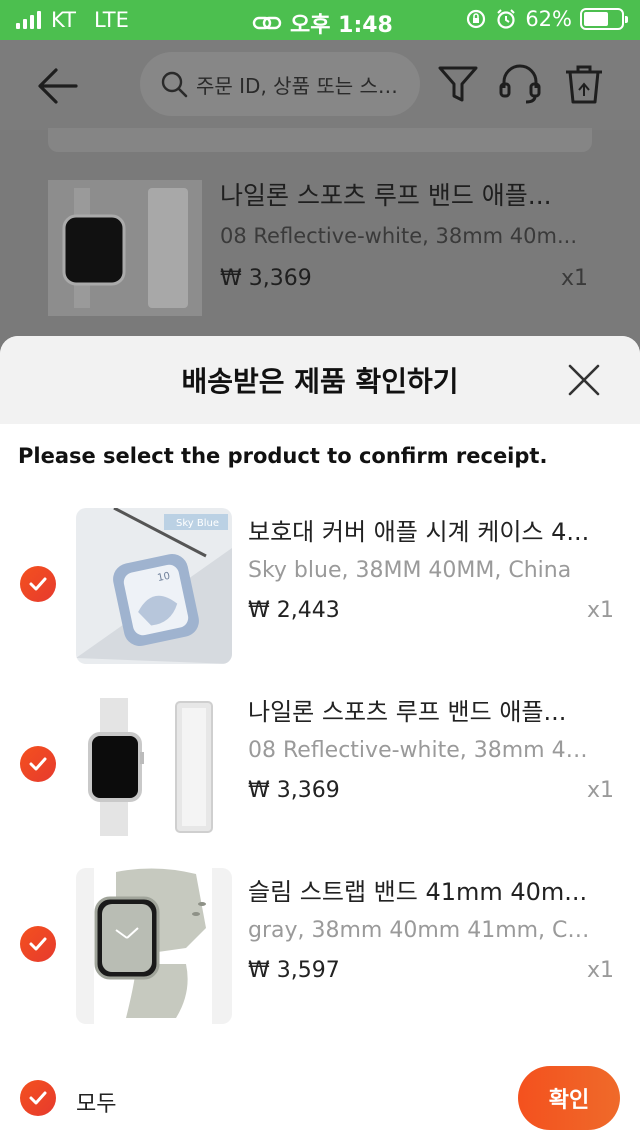  I want to click on status-center: 오후 1:48, so click(322, 23).